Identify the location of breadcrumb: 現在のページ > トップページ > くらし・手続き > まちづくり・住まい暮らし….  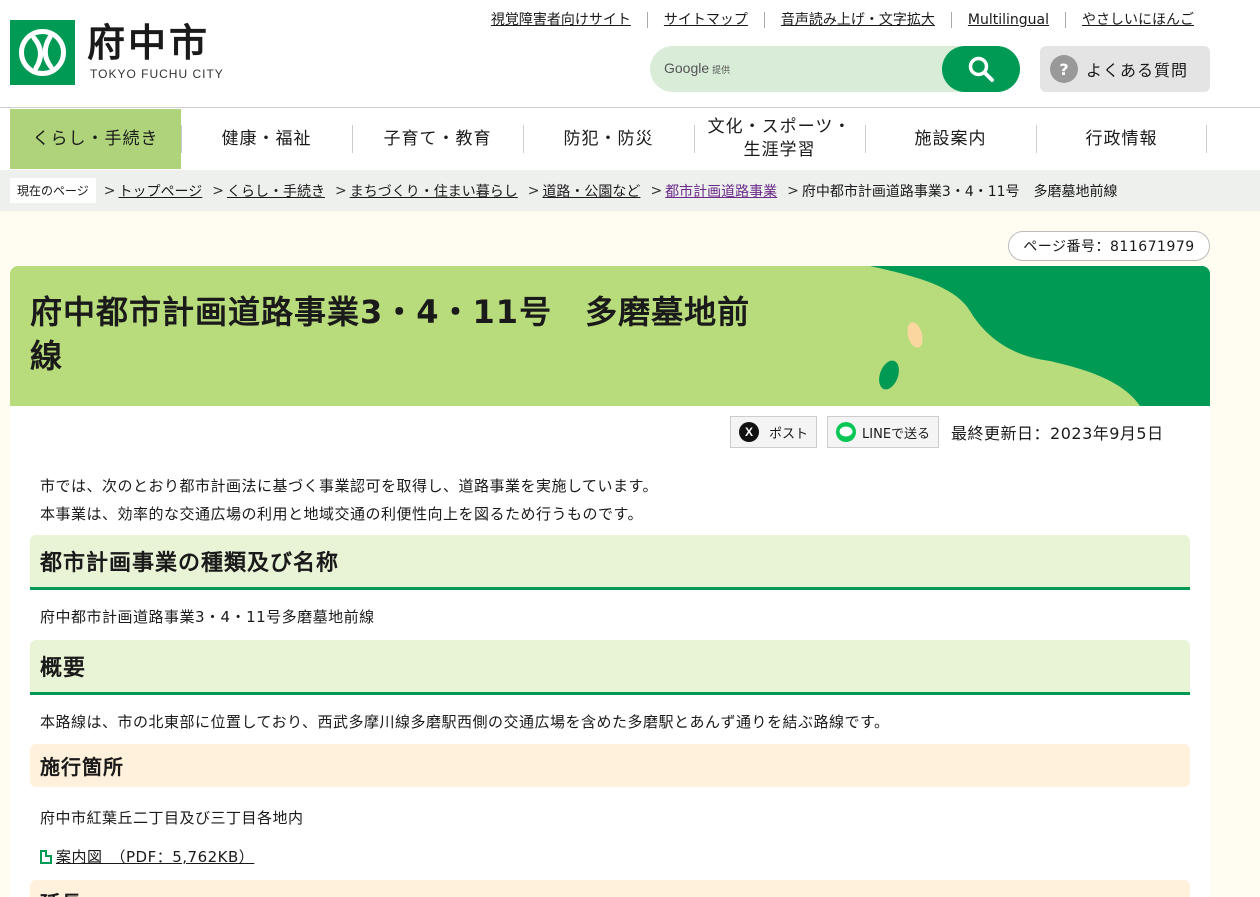
(630, 190).